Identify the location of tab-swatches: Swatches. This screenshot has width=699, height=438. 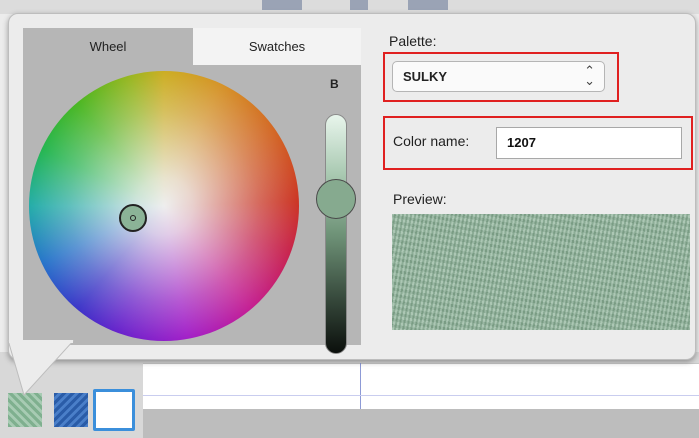
(277, 46).